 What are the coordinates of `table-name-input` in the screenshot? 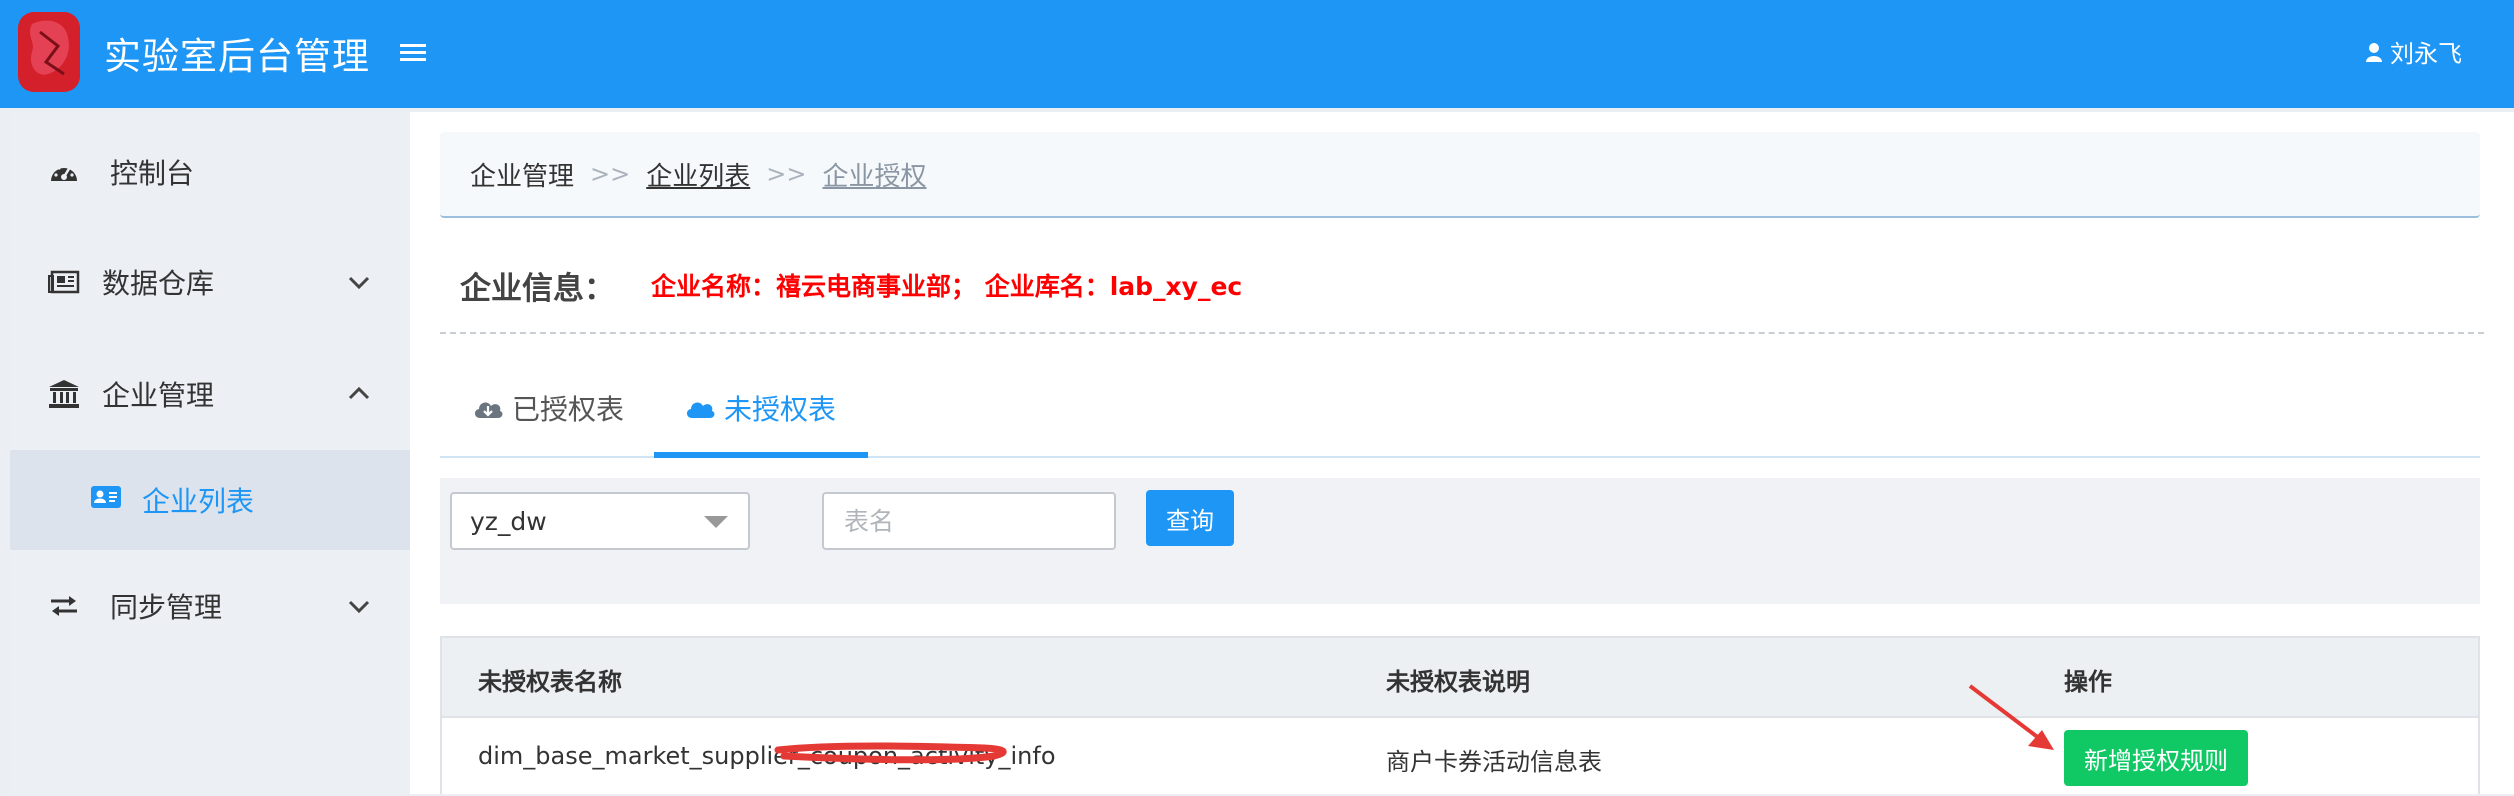 It's located at (969, 521).